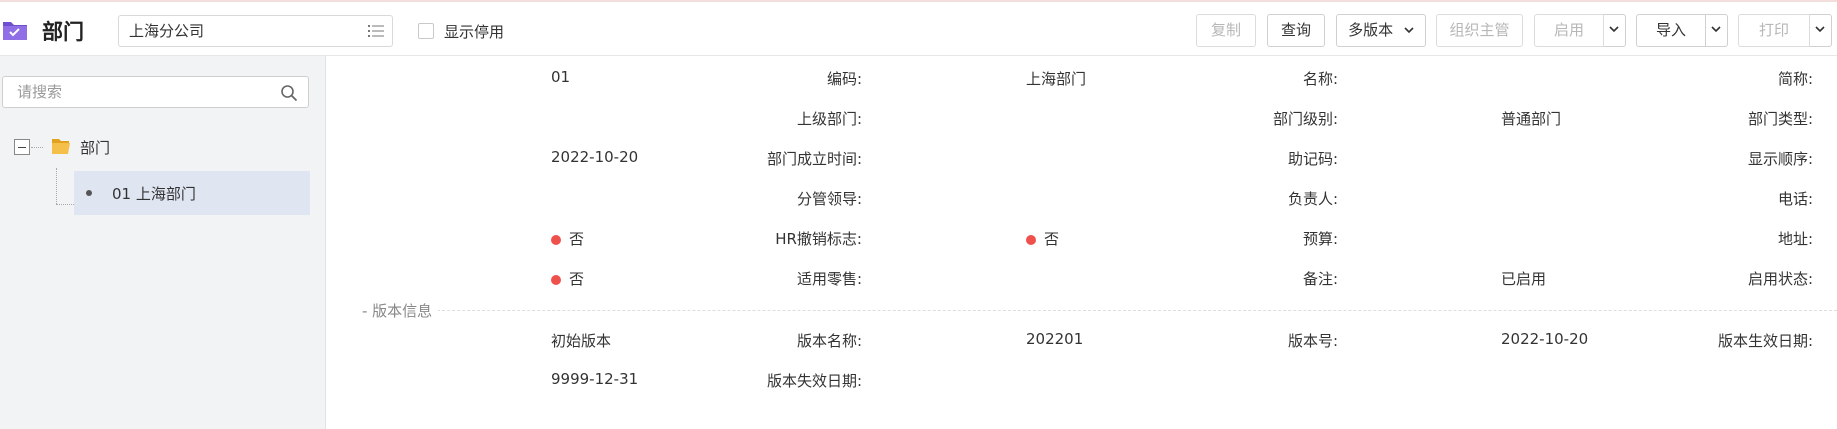 The image size is (1837, 429). Describe the element at coordinates (95, 147) in the screenshot. I see `tree-root-label: 部门` at that location.